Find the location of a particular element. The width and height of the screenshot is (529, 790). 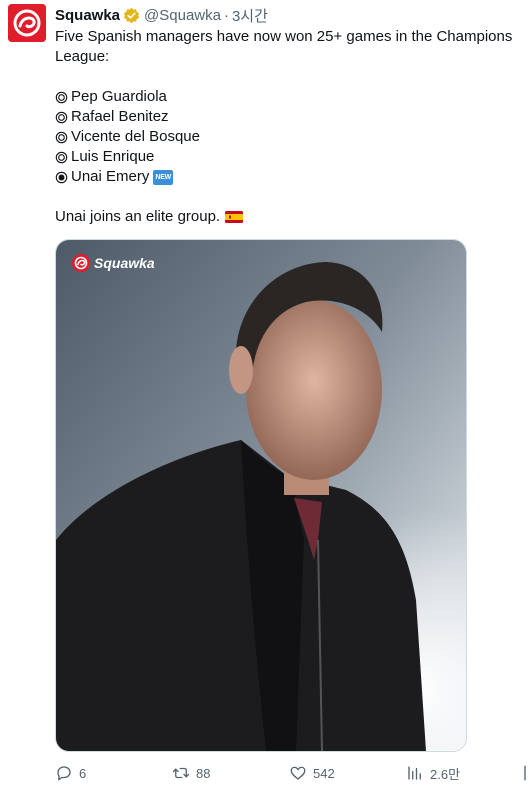

views-button: 2.6만 is located at coordinates (433, 773).